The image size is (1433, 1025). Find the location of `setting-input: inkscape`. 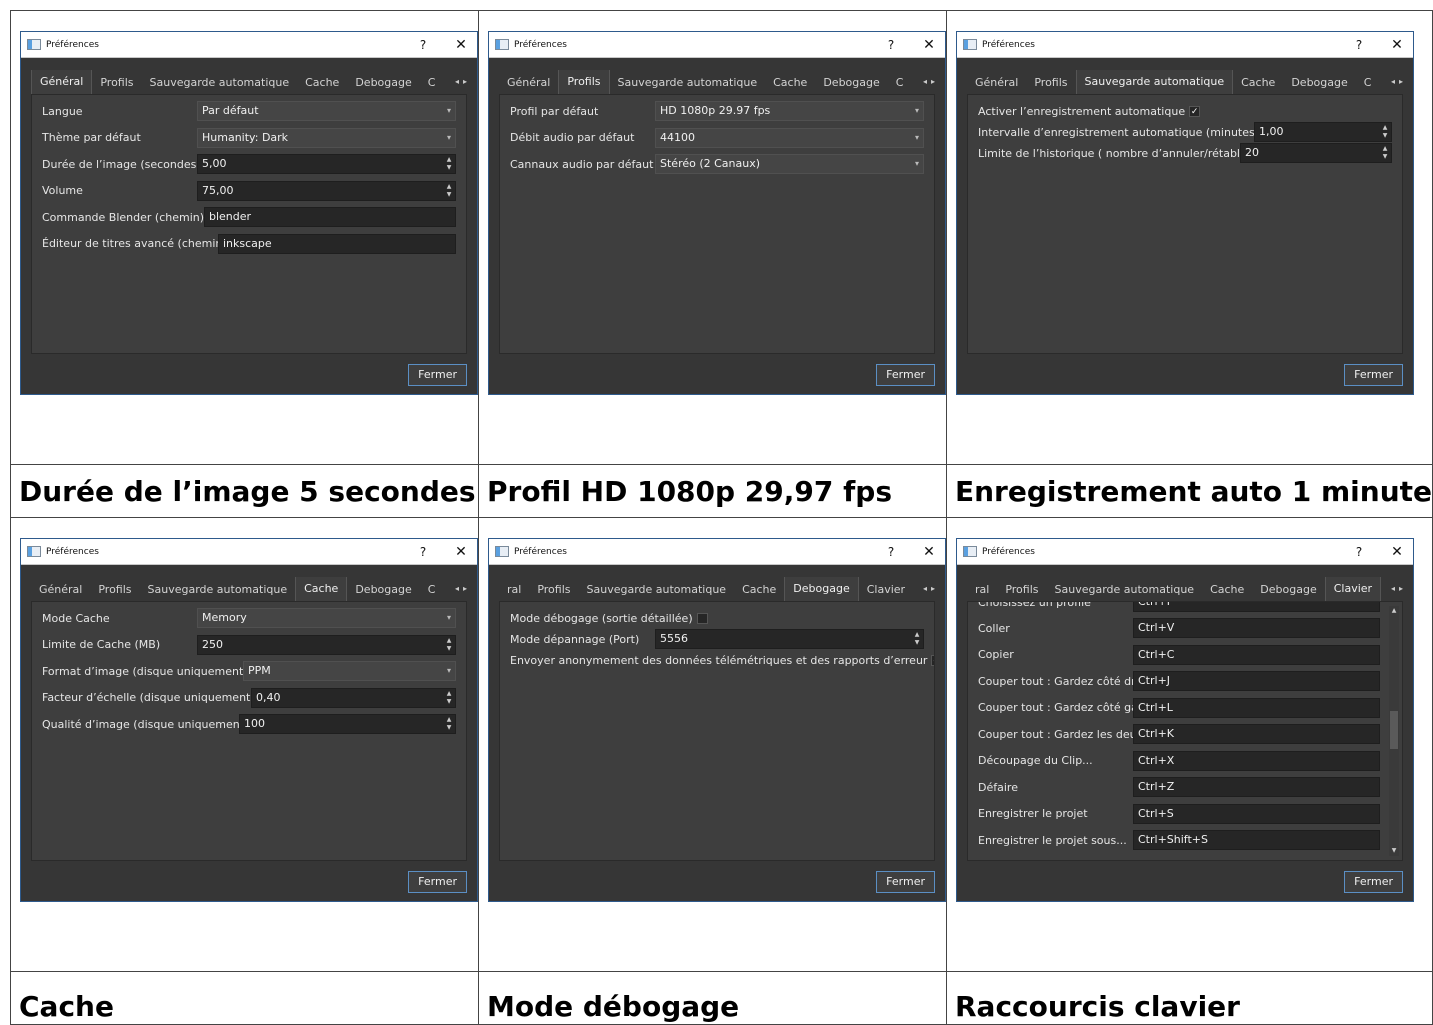

setting-input: inkscape is located at coordinates (337, 243).